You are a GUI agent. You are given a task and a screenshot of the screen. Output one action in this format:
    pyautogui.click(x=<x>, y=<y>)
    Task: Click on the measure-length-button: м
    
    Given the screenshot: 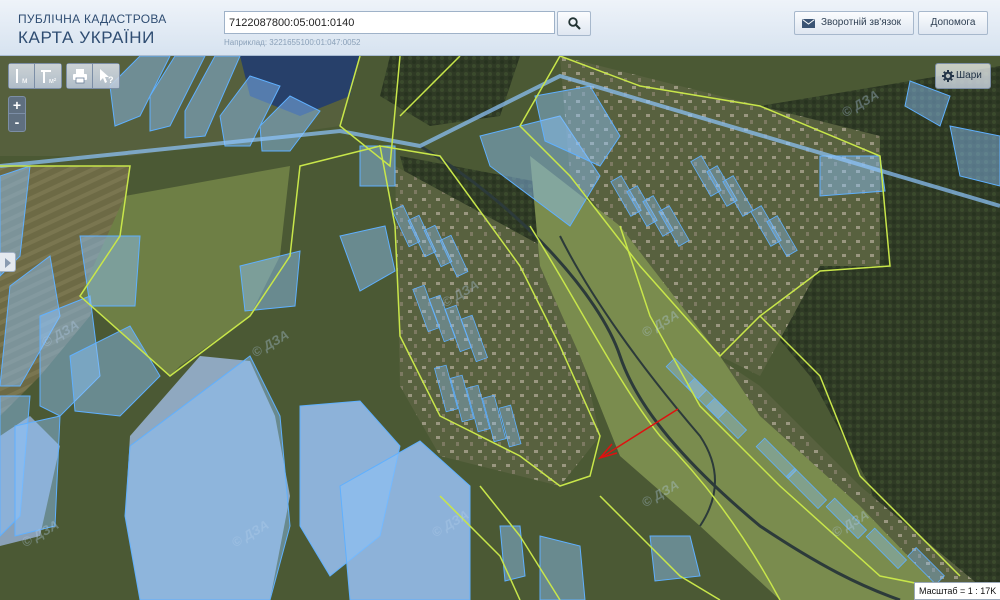 What is the action you would take?
    pyautogui.click(x=22, y=76)
    